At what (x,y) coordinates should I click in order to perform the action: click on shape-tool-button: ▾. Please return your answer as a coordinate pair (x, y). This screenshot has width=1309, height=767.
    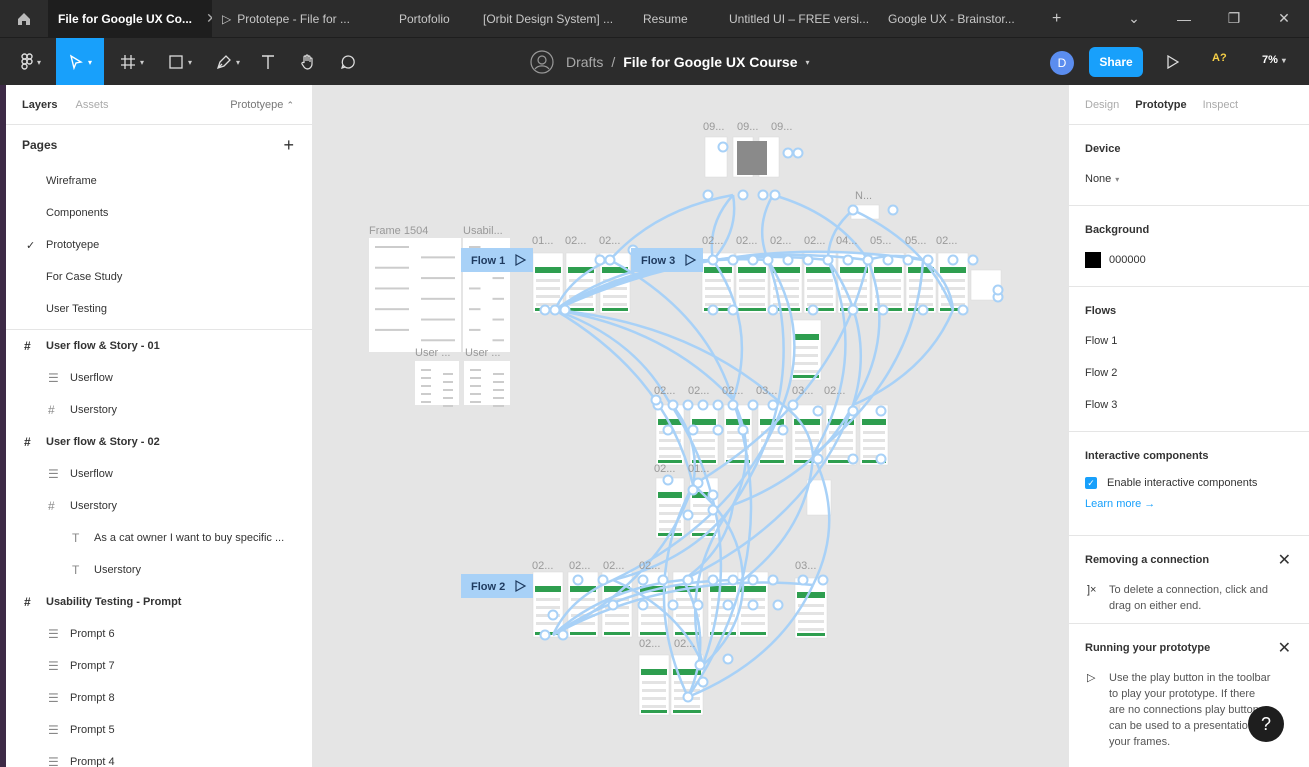
    Looking at the image, I should click on (180, 62).